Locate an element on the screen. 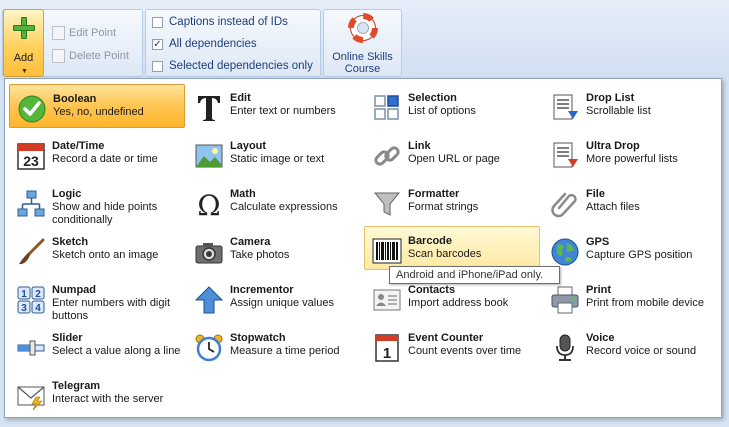 The image size is (729, 427). delete-point-label: Delete Point is located at coordinates (99, 56).